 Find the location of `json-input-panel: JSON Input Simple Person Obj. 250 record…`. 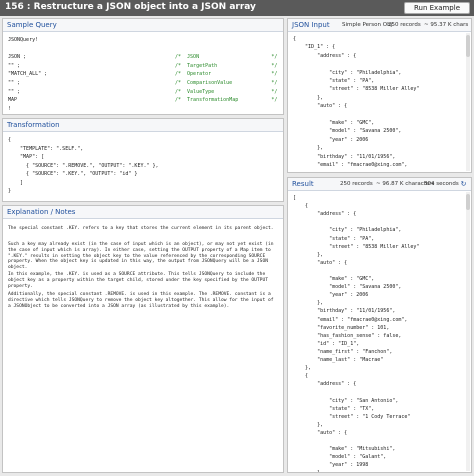

json-input-panel: JSON Input Simple Person Obj. 250 record… is located at coordinates (379, 95).